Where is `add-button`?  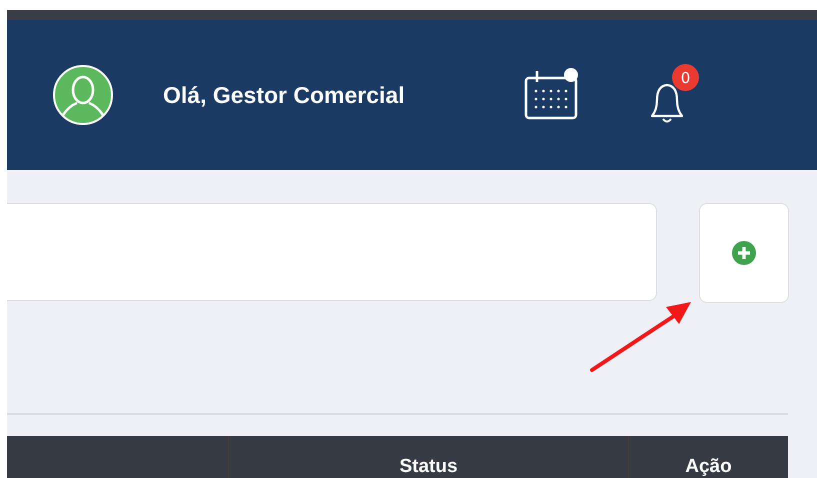 add-button is located at coordinates (744, 253).